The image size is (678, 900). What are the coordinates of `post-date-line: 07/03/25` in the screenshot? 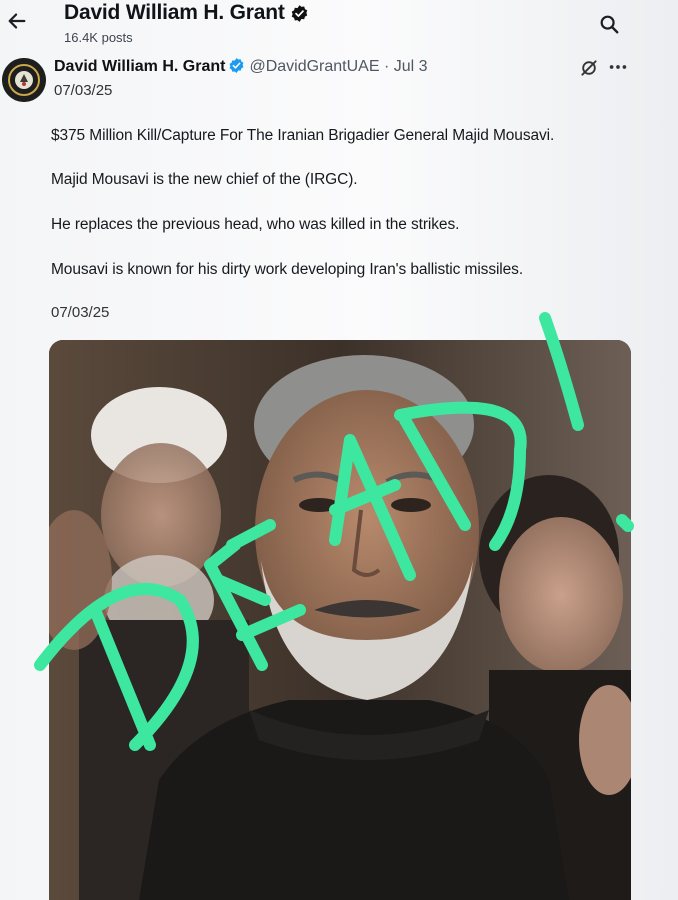 It's located at (83, 90).